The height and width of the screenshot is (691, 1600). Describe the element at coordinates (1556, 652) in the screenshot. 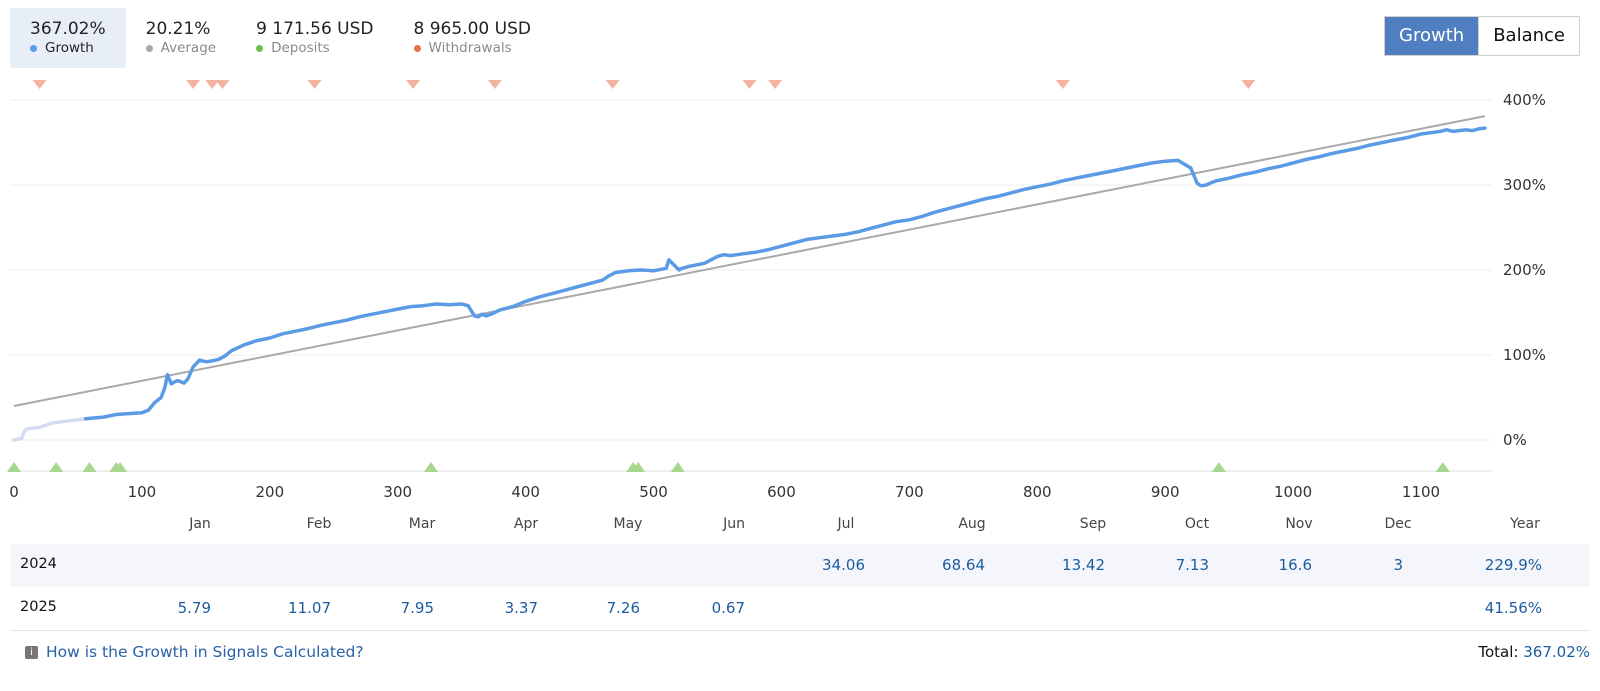

I see `total-value: 367.02%` at that location.